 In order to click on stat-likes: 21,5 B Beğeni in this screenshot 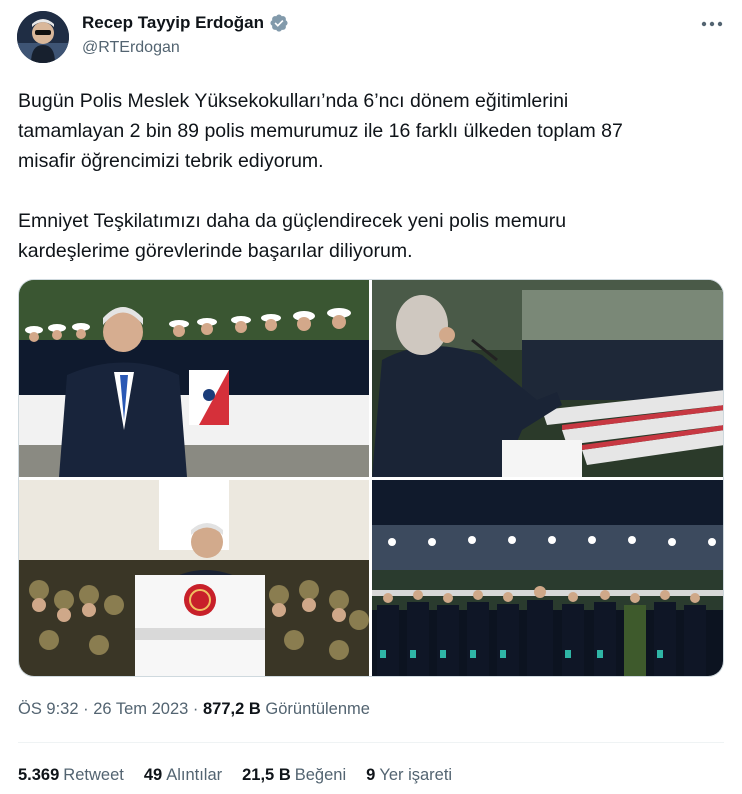, I will do `click(294, 775)`.